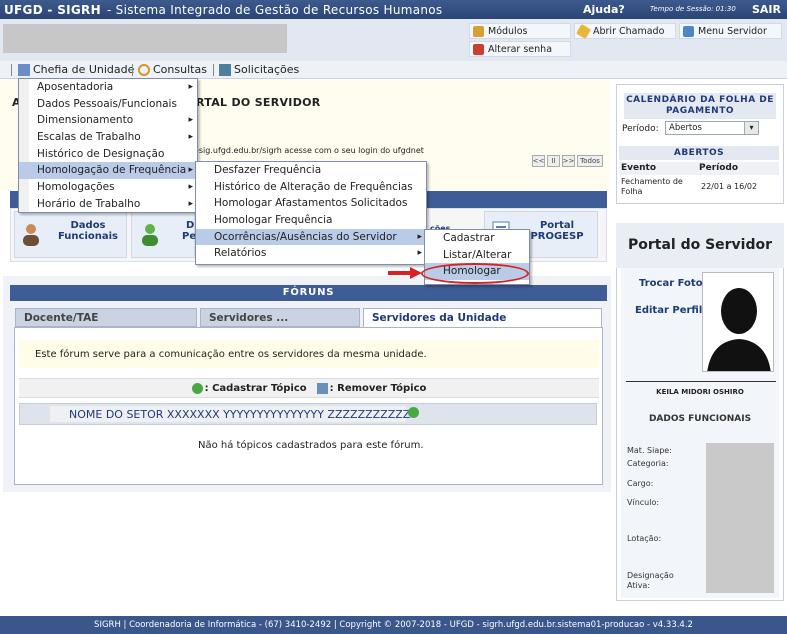  Describe the element at coordinates (108, 171) in the screenshot. I see `menu-item-homologacao-frequencia: Homologação de Frequência` at that location.